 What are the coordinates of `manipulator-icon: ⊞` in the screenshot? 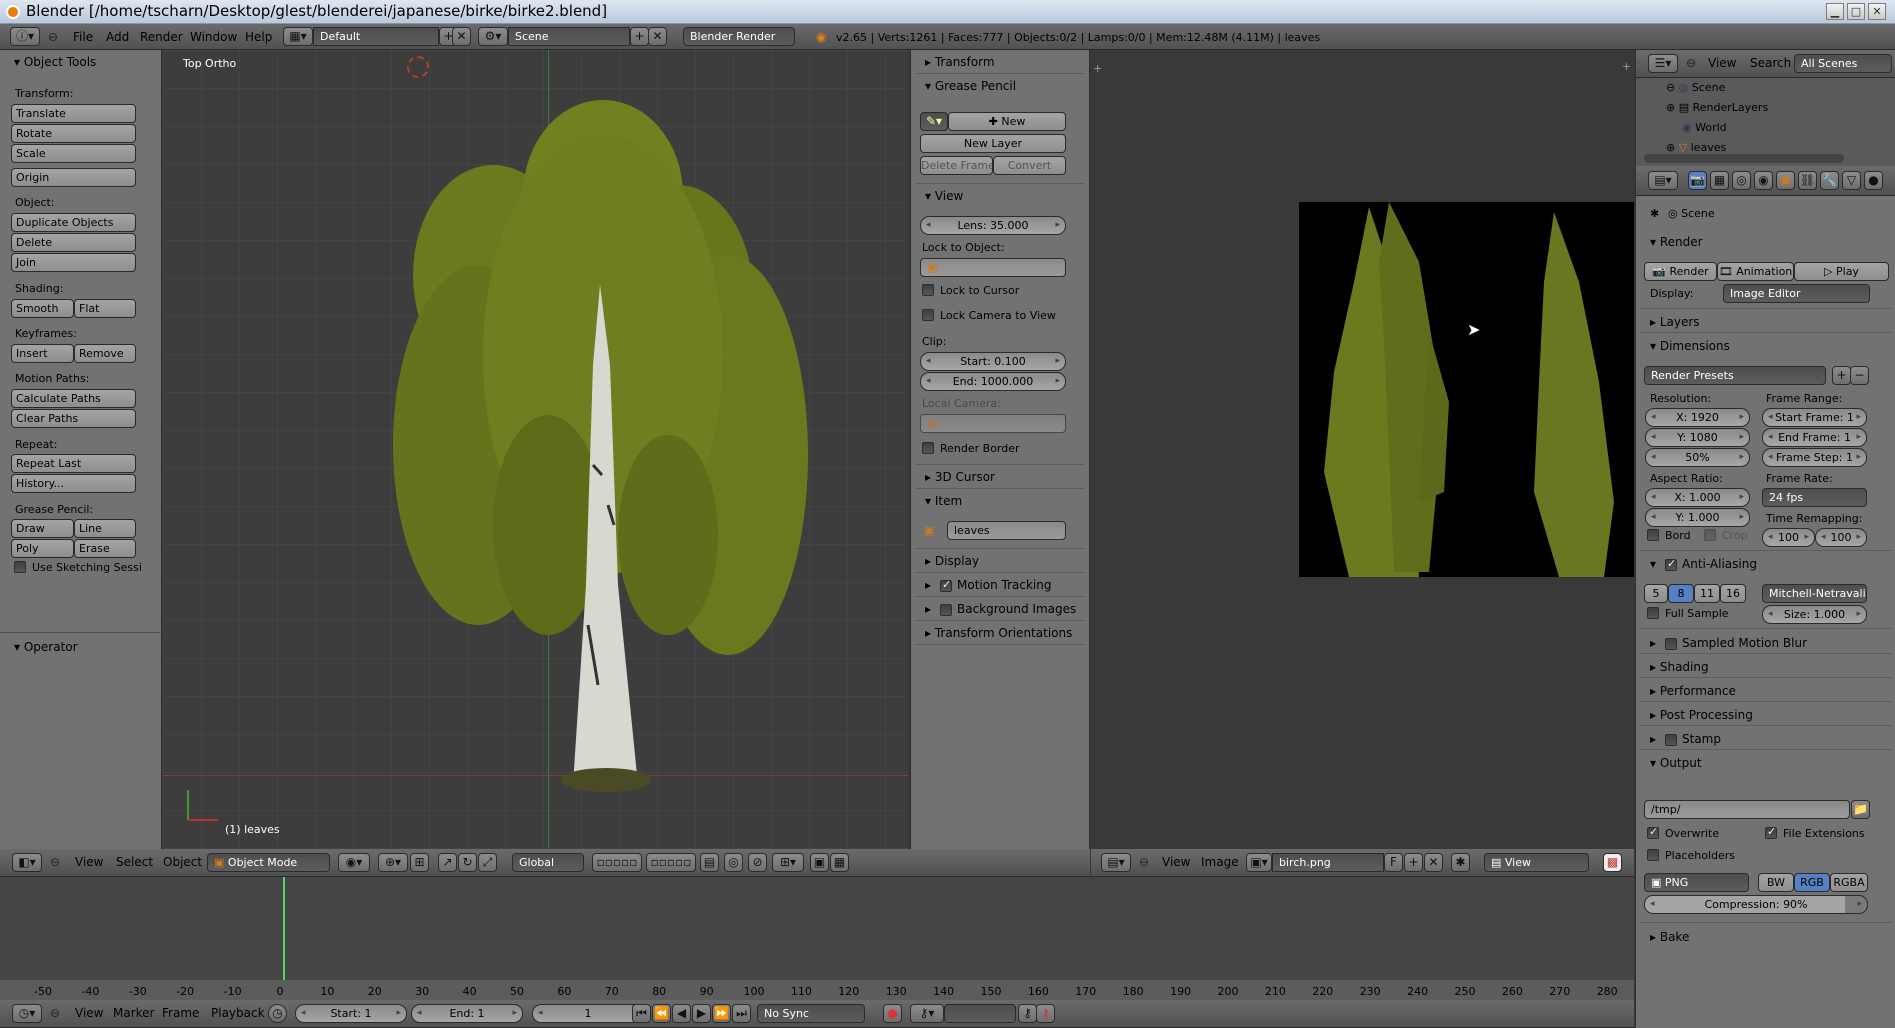 It's located at (419, 862).